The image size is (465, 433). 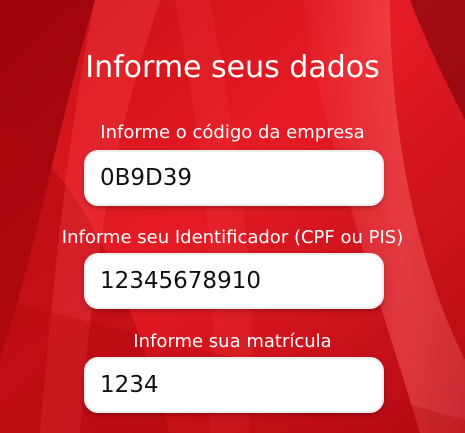 What do you see at coordinates (232, 67) in the screenshot?
I see `form-title: Informe seus dados` at bounding box center [232, 67].